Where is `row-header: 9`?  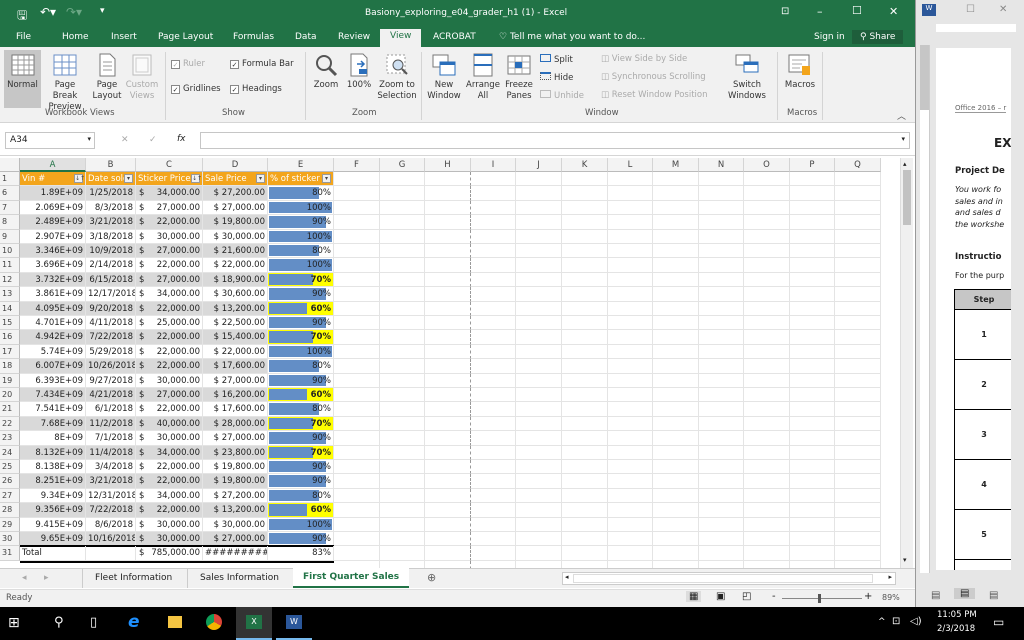 row-header: 9 is located at coordinates (10, 236).